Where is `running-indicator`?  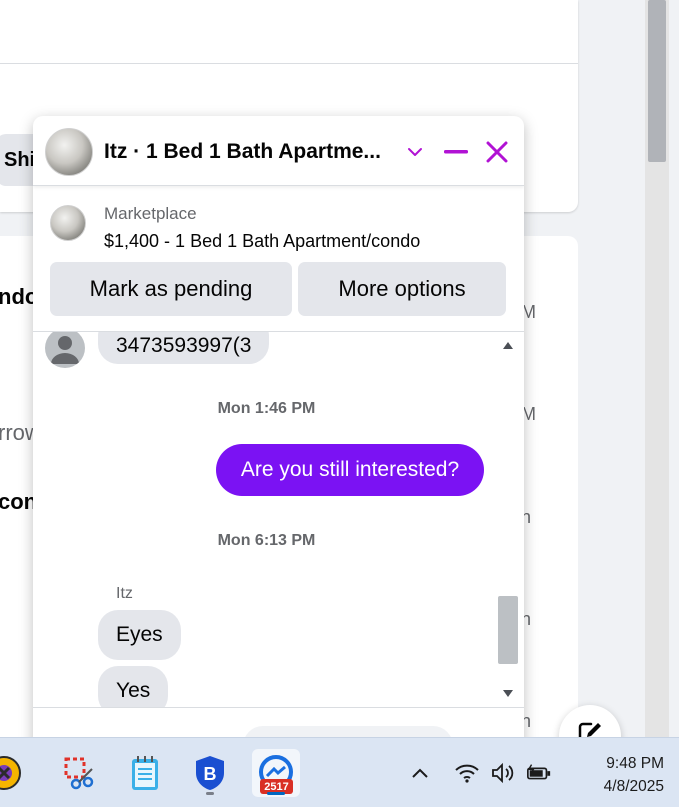 running-indicator is located at coordinates (210, 793).